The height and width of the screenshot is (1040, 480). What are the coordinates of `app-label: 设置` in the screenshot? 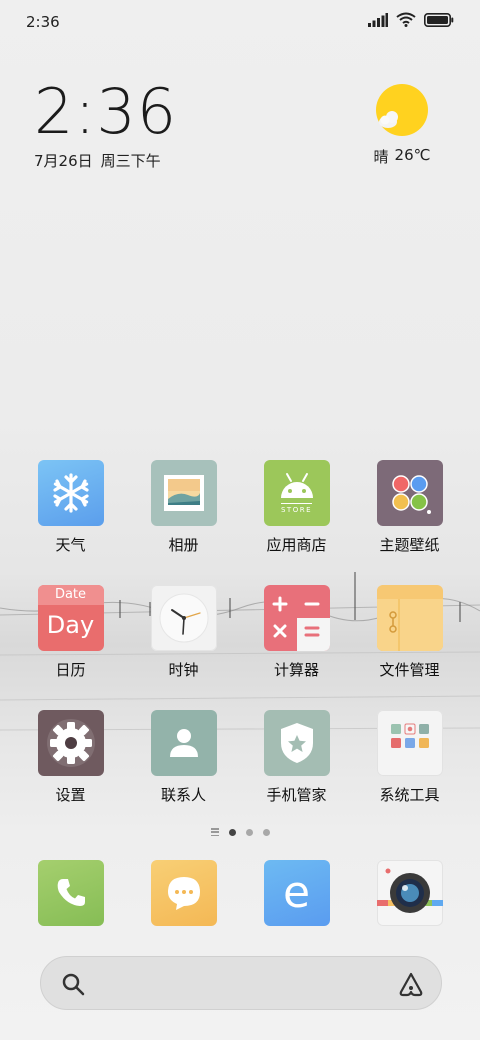 It's located at (70, 795).